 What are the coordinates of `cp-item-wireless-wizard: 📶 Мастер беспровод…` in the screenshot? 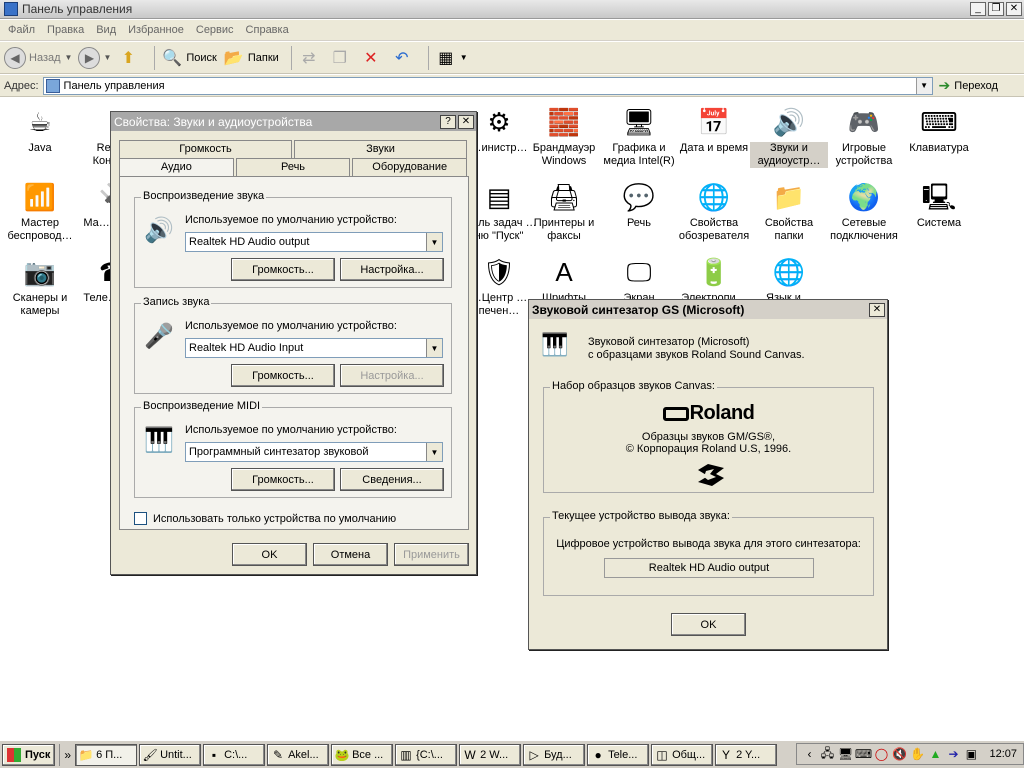 It's located at (40, 212).